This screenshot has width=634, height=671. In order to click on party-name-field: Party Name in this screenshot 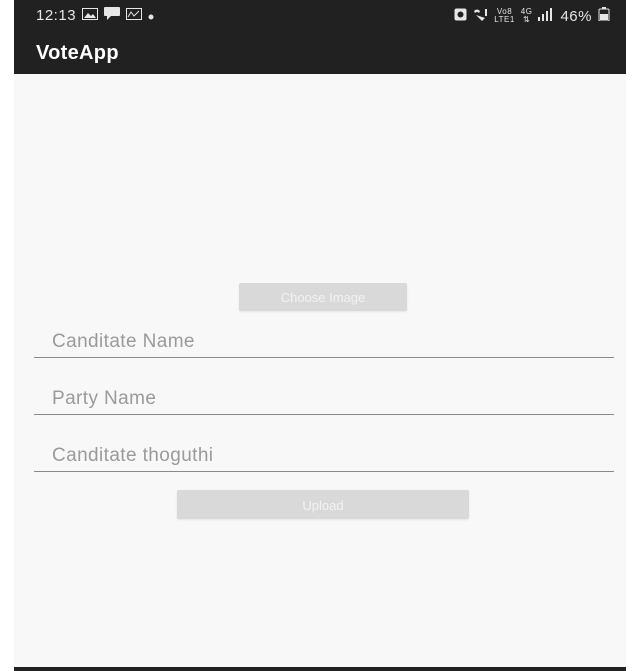, I will do `click(324, 397)`.